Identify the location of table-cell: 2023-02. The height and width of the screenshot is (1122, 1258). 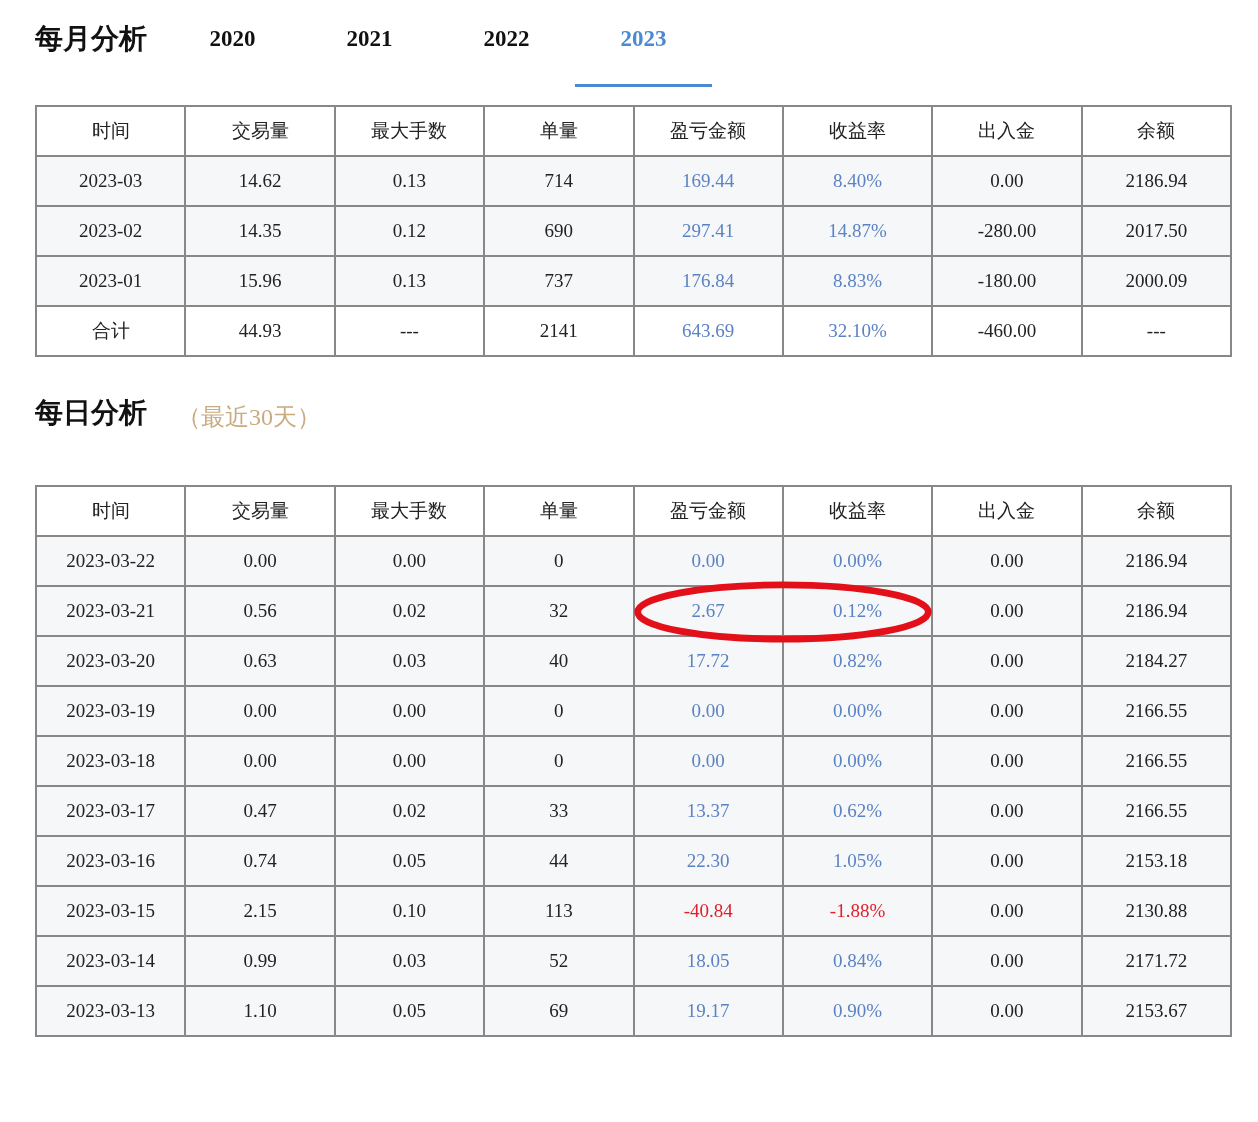
(111, 231).